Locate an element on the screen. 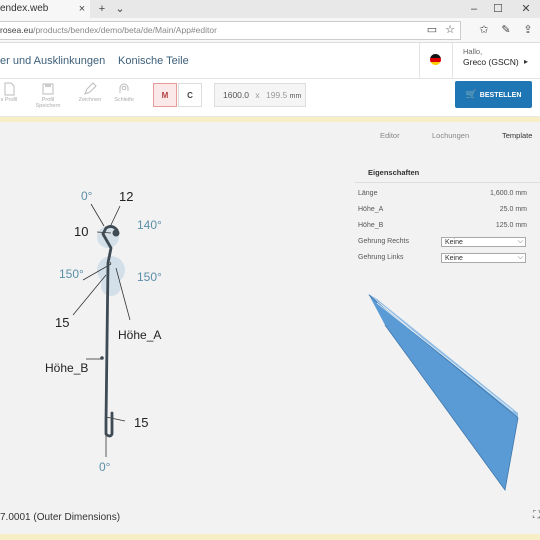 This screenshot has width=540, height=540. loop-button: Schleife is located at coordinates (124, 91).